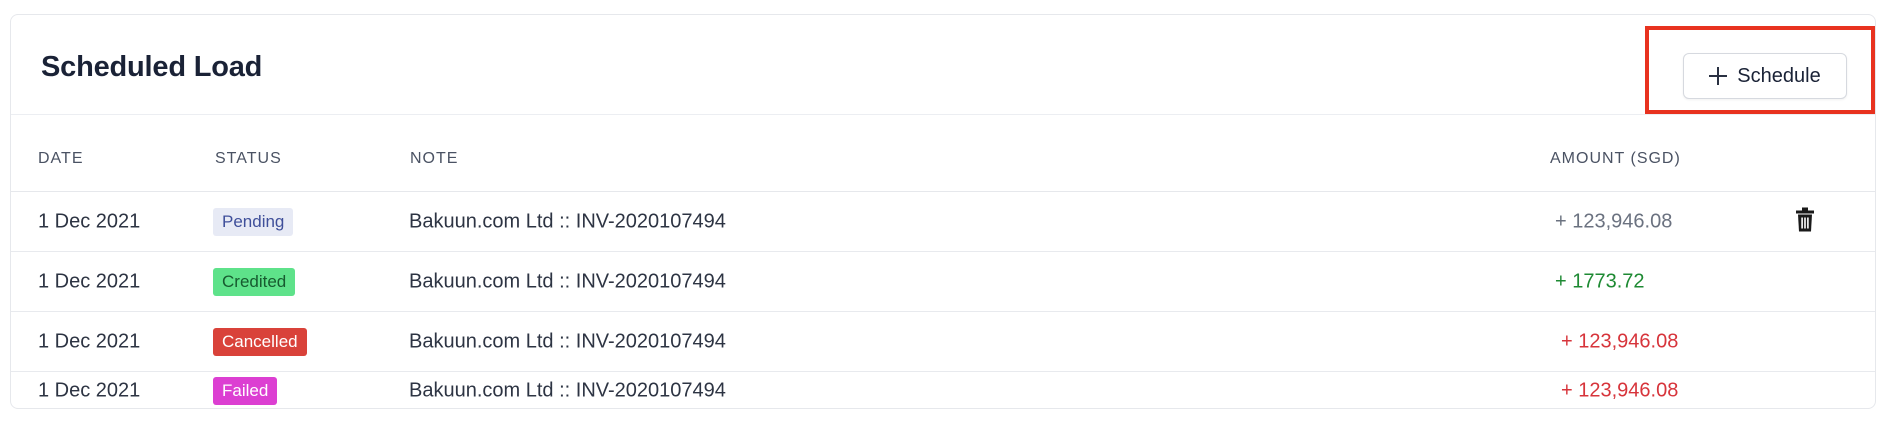  Describe the element at coordinates (245, 391) in the screenshot. I see `status-badge: Failed` at that location.